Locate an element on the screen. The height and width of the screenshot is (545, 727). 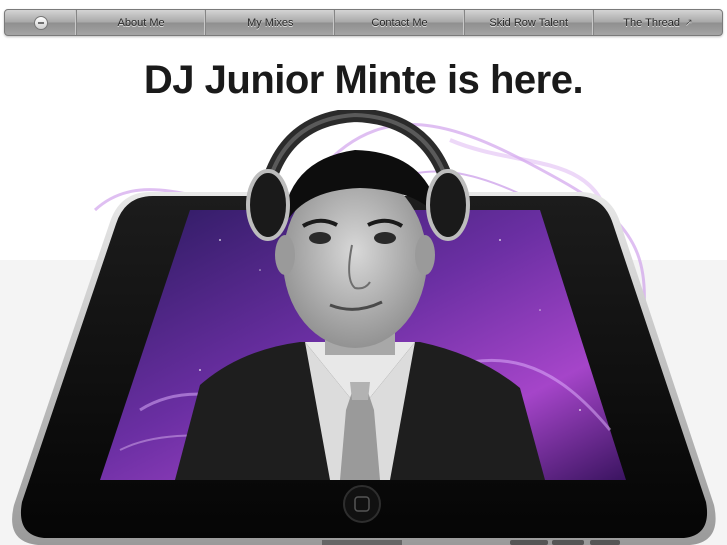
nav-my-mixes: My Mixes is located at coordinates (271, 22).